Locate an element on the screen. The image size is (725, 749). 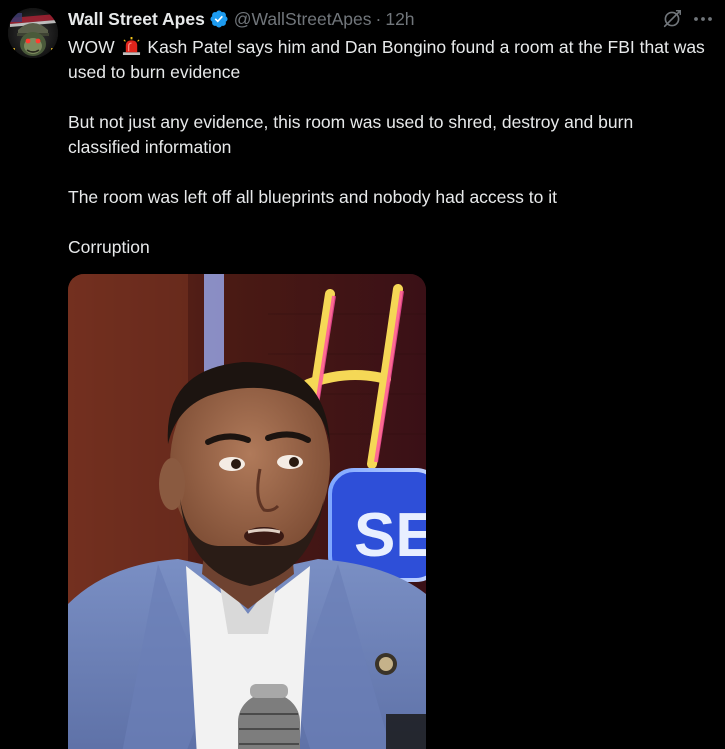
siren-emoji-icon is located at coordinates (131, 46).